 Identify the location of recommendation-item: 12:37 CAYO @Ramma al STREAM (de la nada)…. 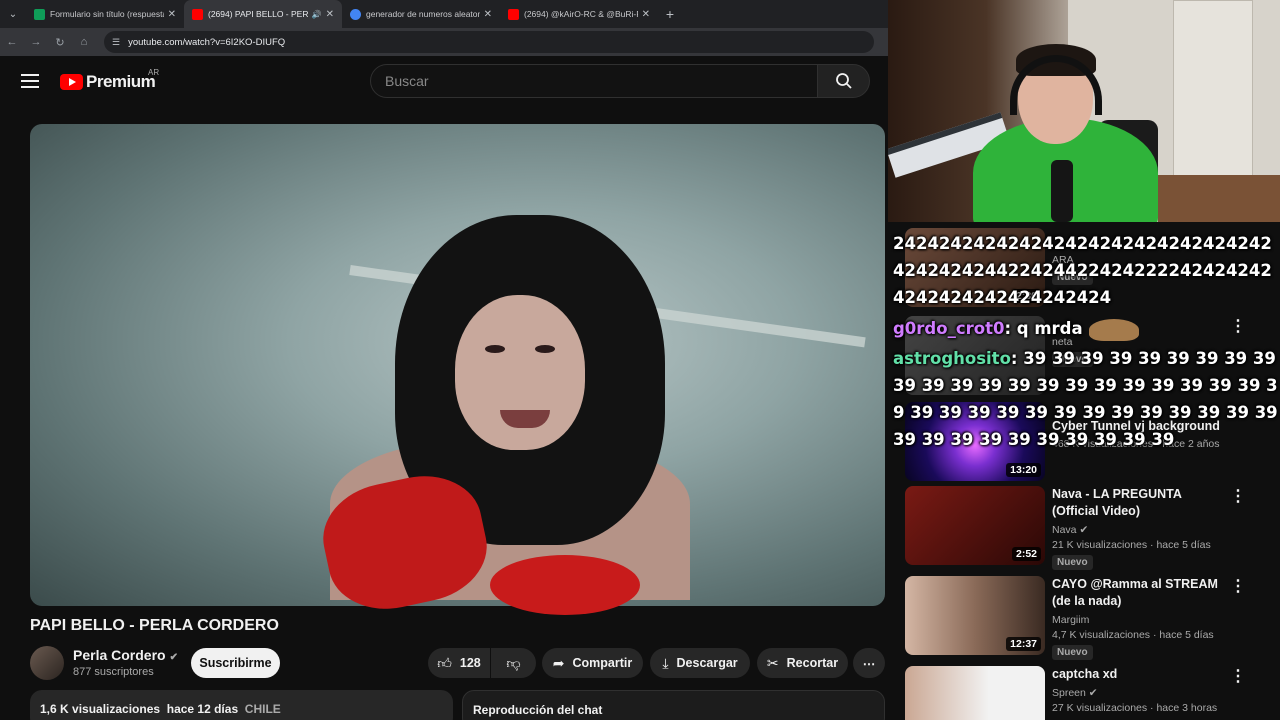
(1063, 618).